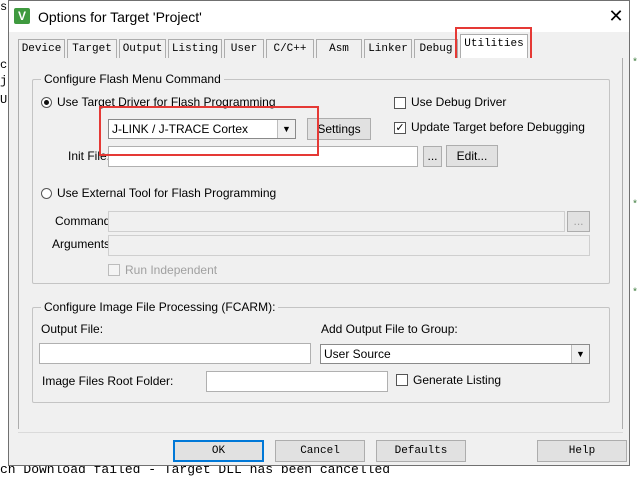 Image resolution: width=640 pixels, height=477 pixels. What do you see at coordinates (83, 244) in the screenshot?
I see `arguments-label: Arguments:` at bounding box center [83, 244].